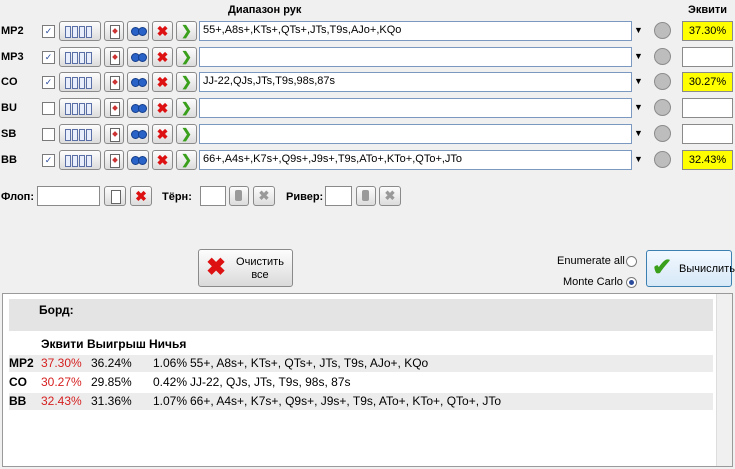 The width and height of the screenshot is (735, 469). Describe the element at coordinates (690, 268) in the screenshot. I see `calculate-button: ✔ Вычислить` at that location.